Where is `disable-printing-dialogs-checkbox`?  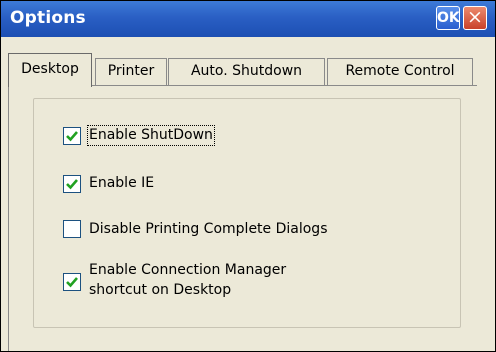
disable-printing-dialogs-checkbox is located at coordinates (72, 229).